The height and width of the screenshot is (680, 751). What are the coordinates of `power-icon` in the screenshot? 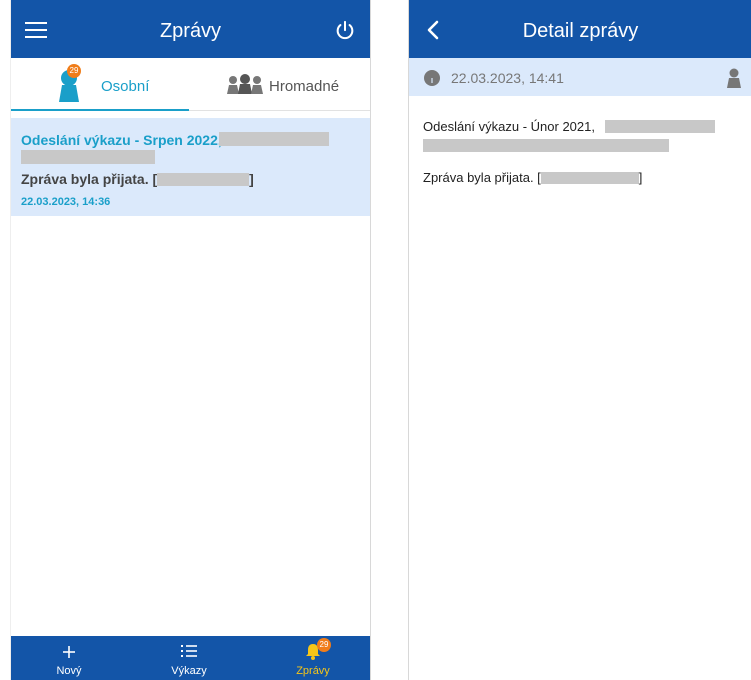 It's located at (345, 31).